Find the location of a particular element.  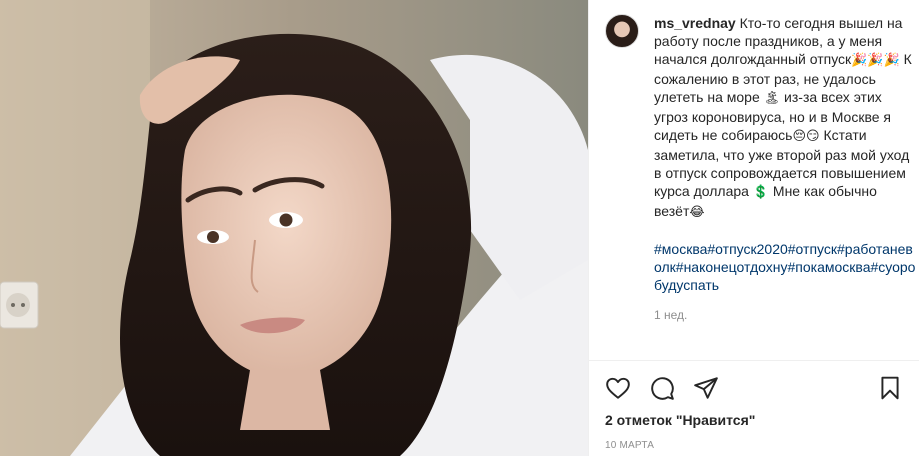

share-icon is located at coordinates (706, 388).